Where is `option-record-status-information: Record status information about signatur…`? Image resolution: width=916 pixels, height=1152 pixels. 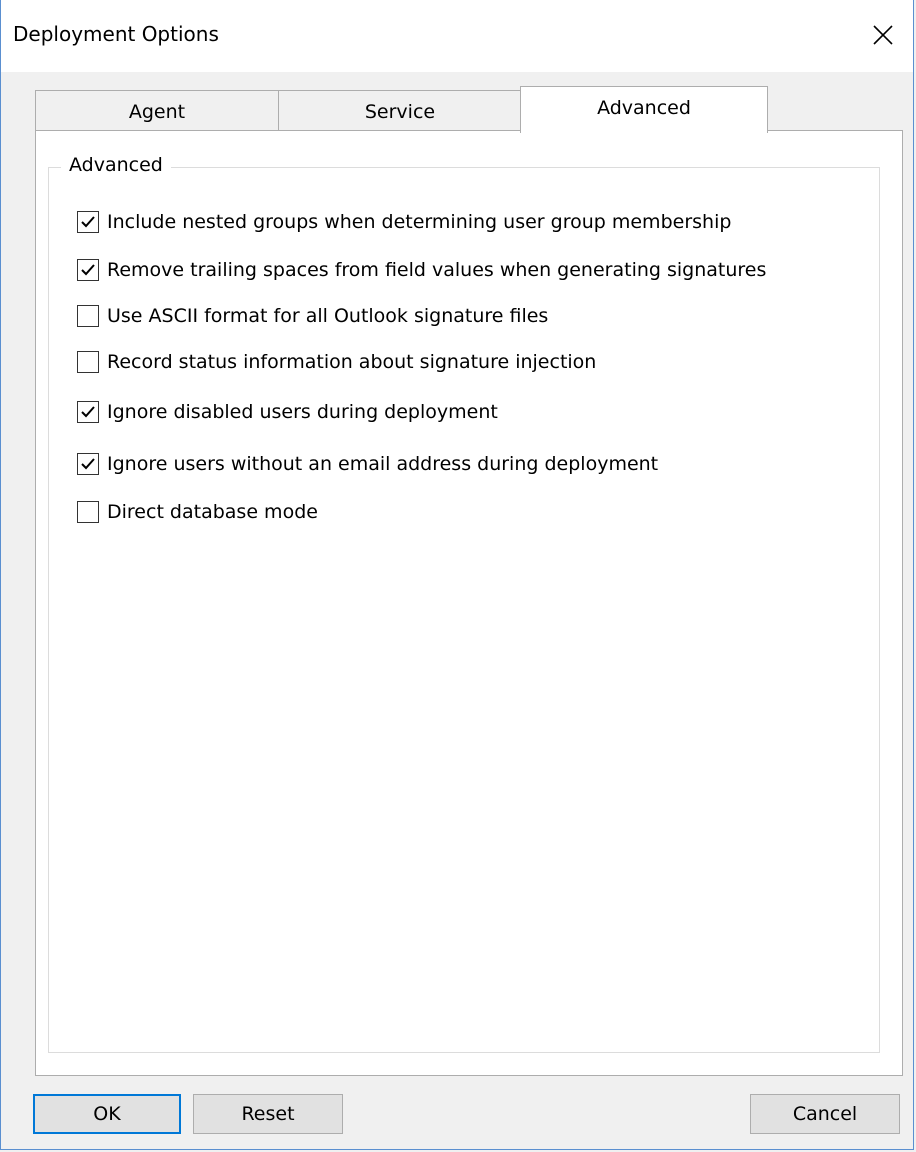
option-record-status-information: Record status information about signatur… is located at coordinates (336, 362).